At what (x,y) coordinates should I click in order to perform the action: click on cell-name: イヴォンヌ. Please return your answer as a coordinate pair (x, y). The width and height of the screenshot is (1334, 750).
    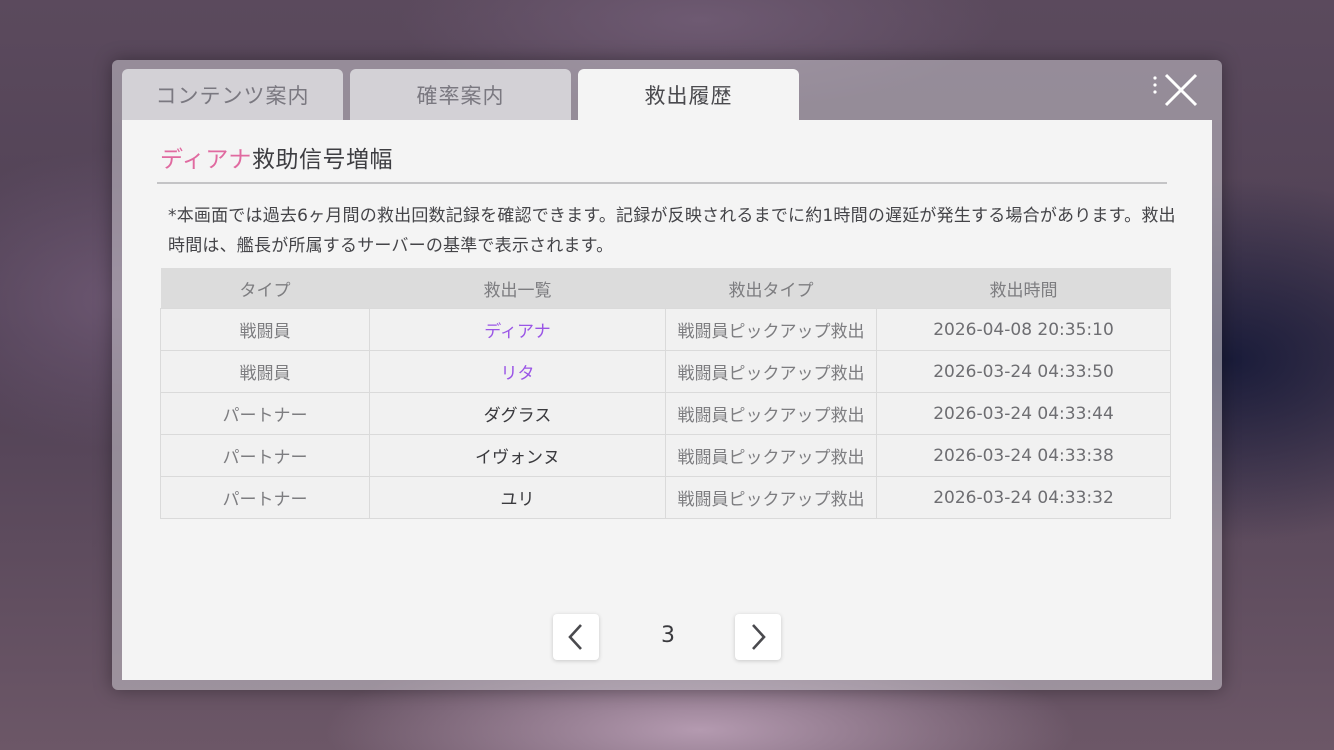
    Looking at the image, I should click on (517, 455).